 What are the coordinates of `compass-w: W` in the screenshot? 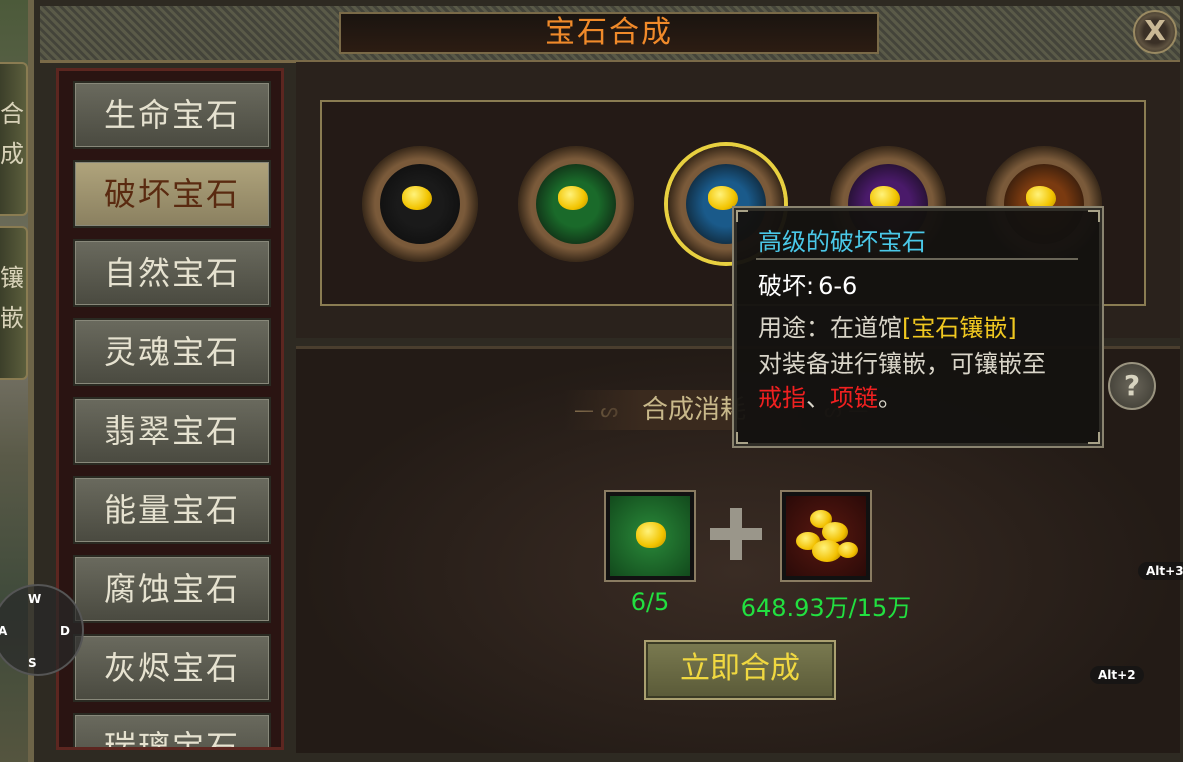 It's located at (35, 599).